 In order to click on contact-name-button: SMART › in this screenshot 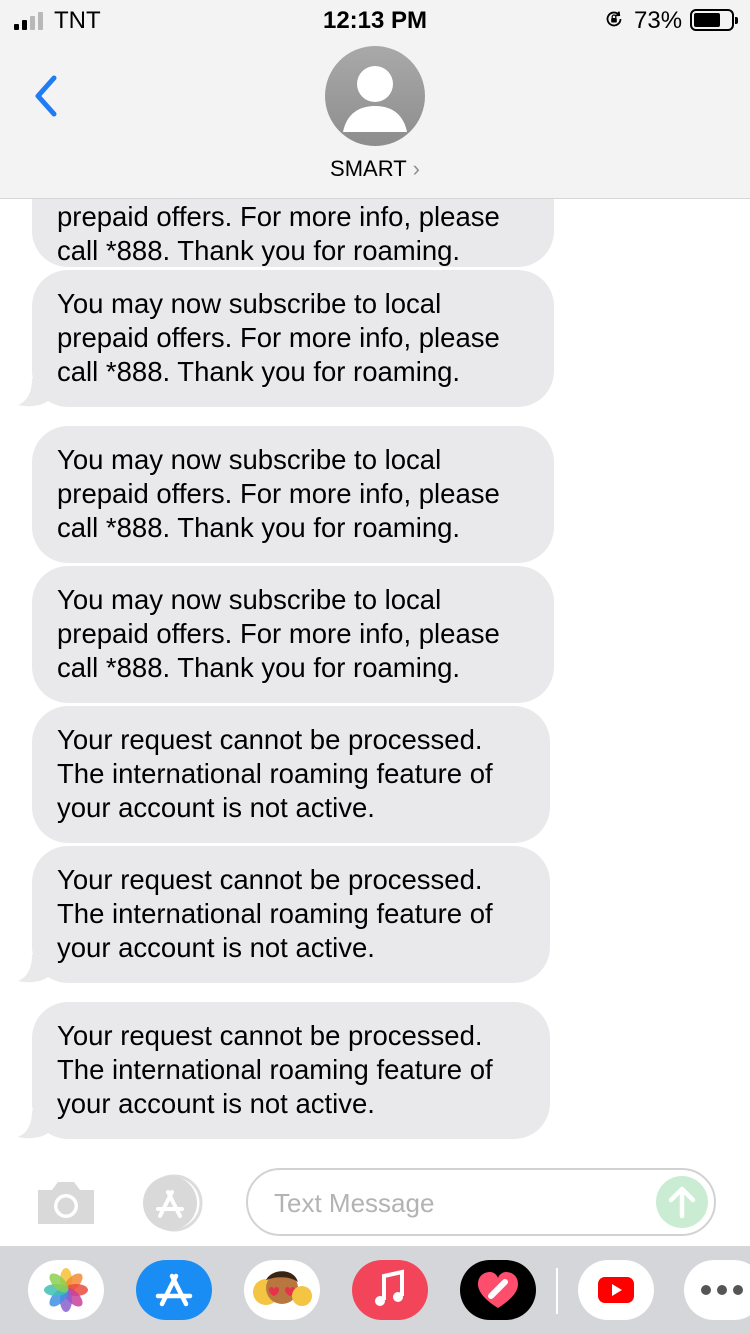, I will do `click(375, 169)`.